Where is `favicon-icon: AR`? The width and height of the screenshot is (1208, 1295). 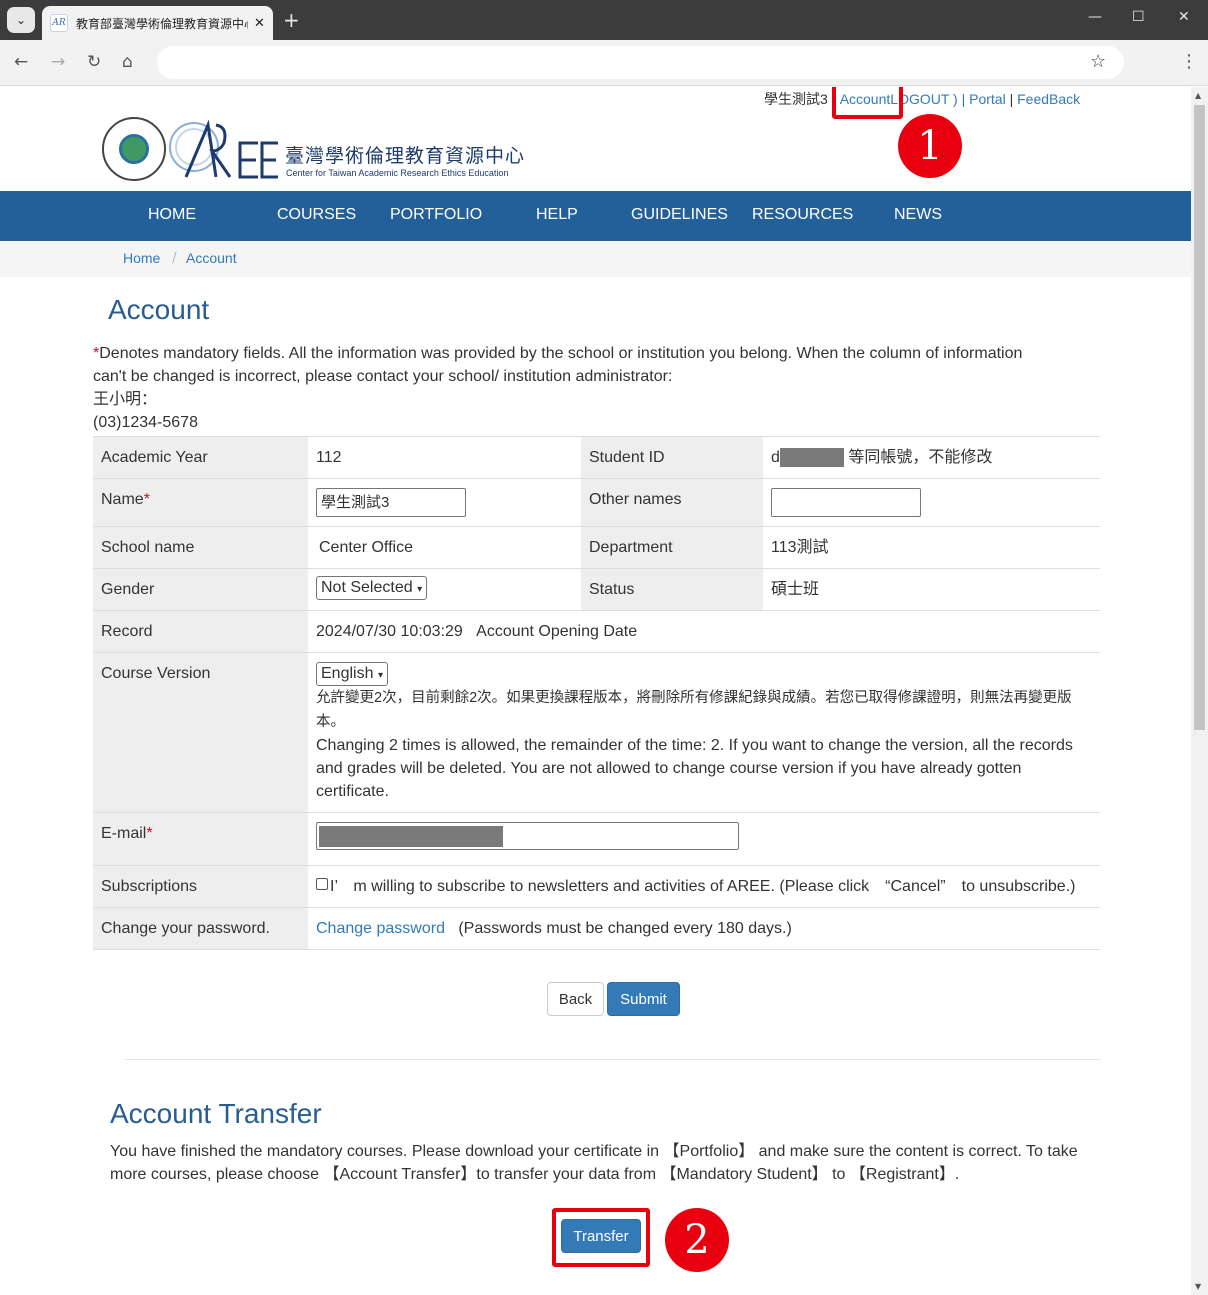
favicon-icon: AR is located at coordinates (59, 23).